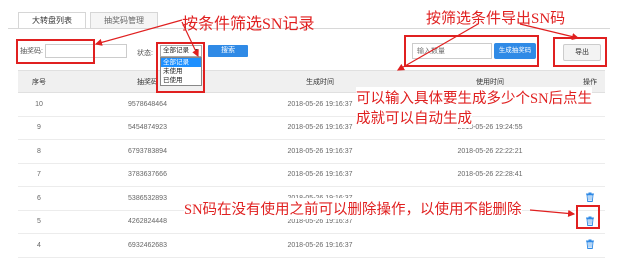 This screenshot has width=620, height=280. Describe the element at coordinates (39, 175) in the screenshot. I see `row-index: 7` at that location.